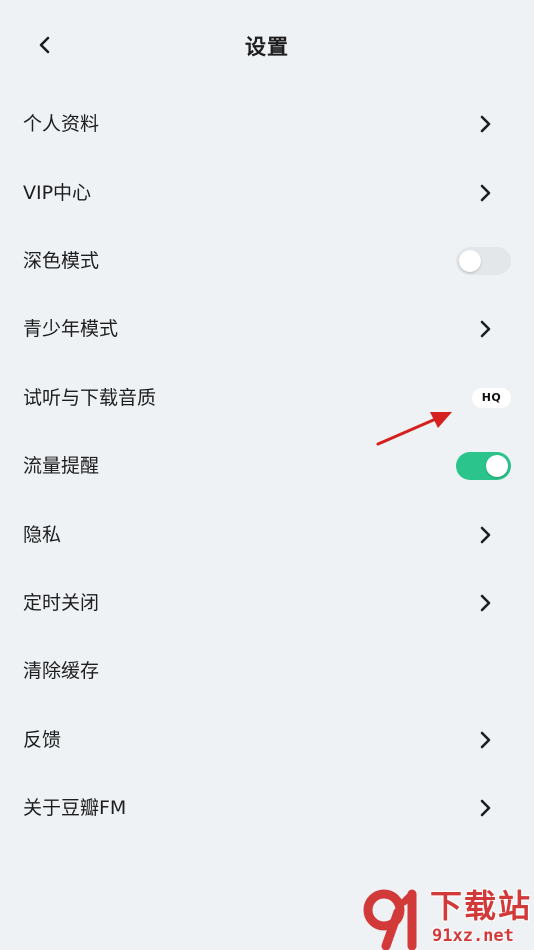 The height and width of the screenshot is (950, 534). I want to click on data-alert-toggle, so click(483, 466).